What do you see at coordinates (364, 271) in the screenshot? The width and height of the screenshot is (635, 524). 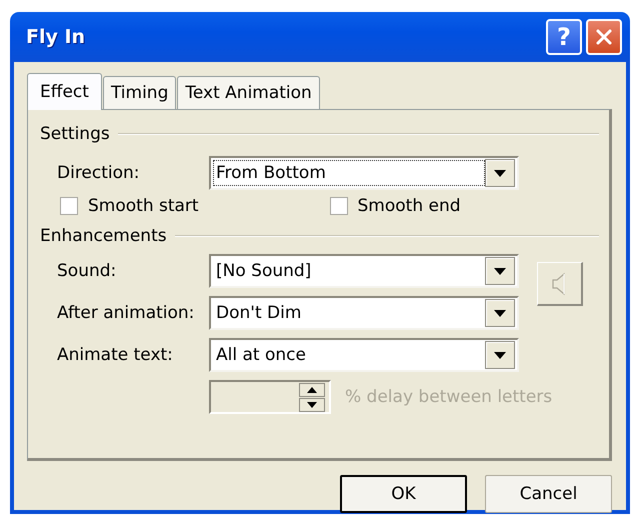 I see `dropdown: [No Sound]` at bounding box center [364, 271].